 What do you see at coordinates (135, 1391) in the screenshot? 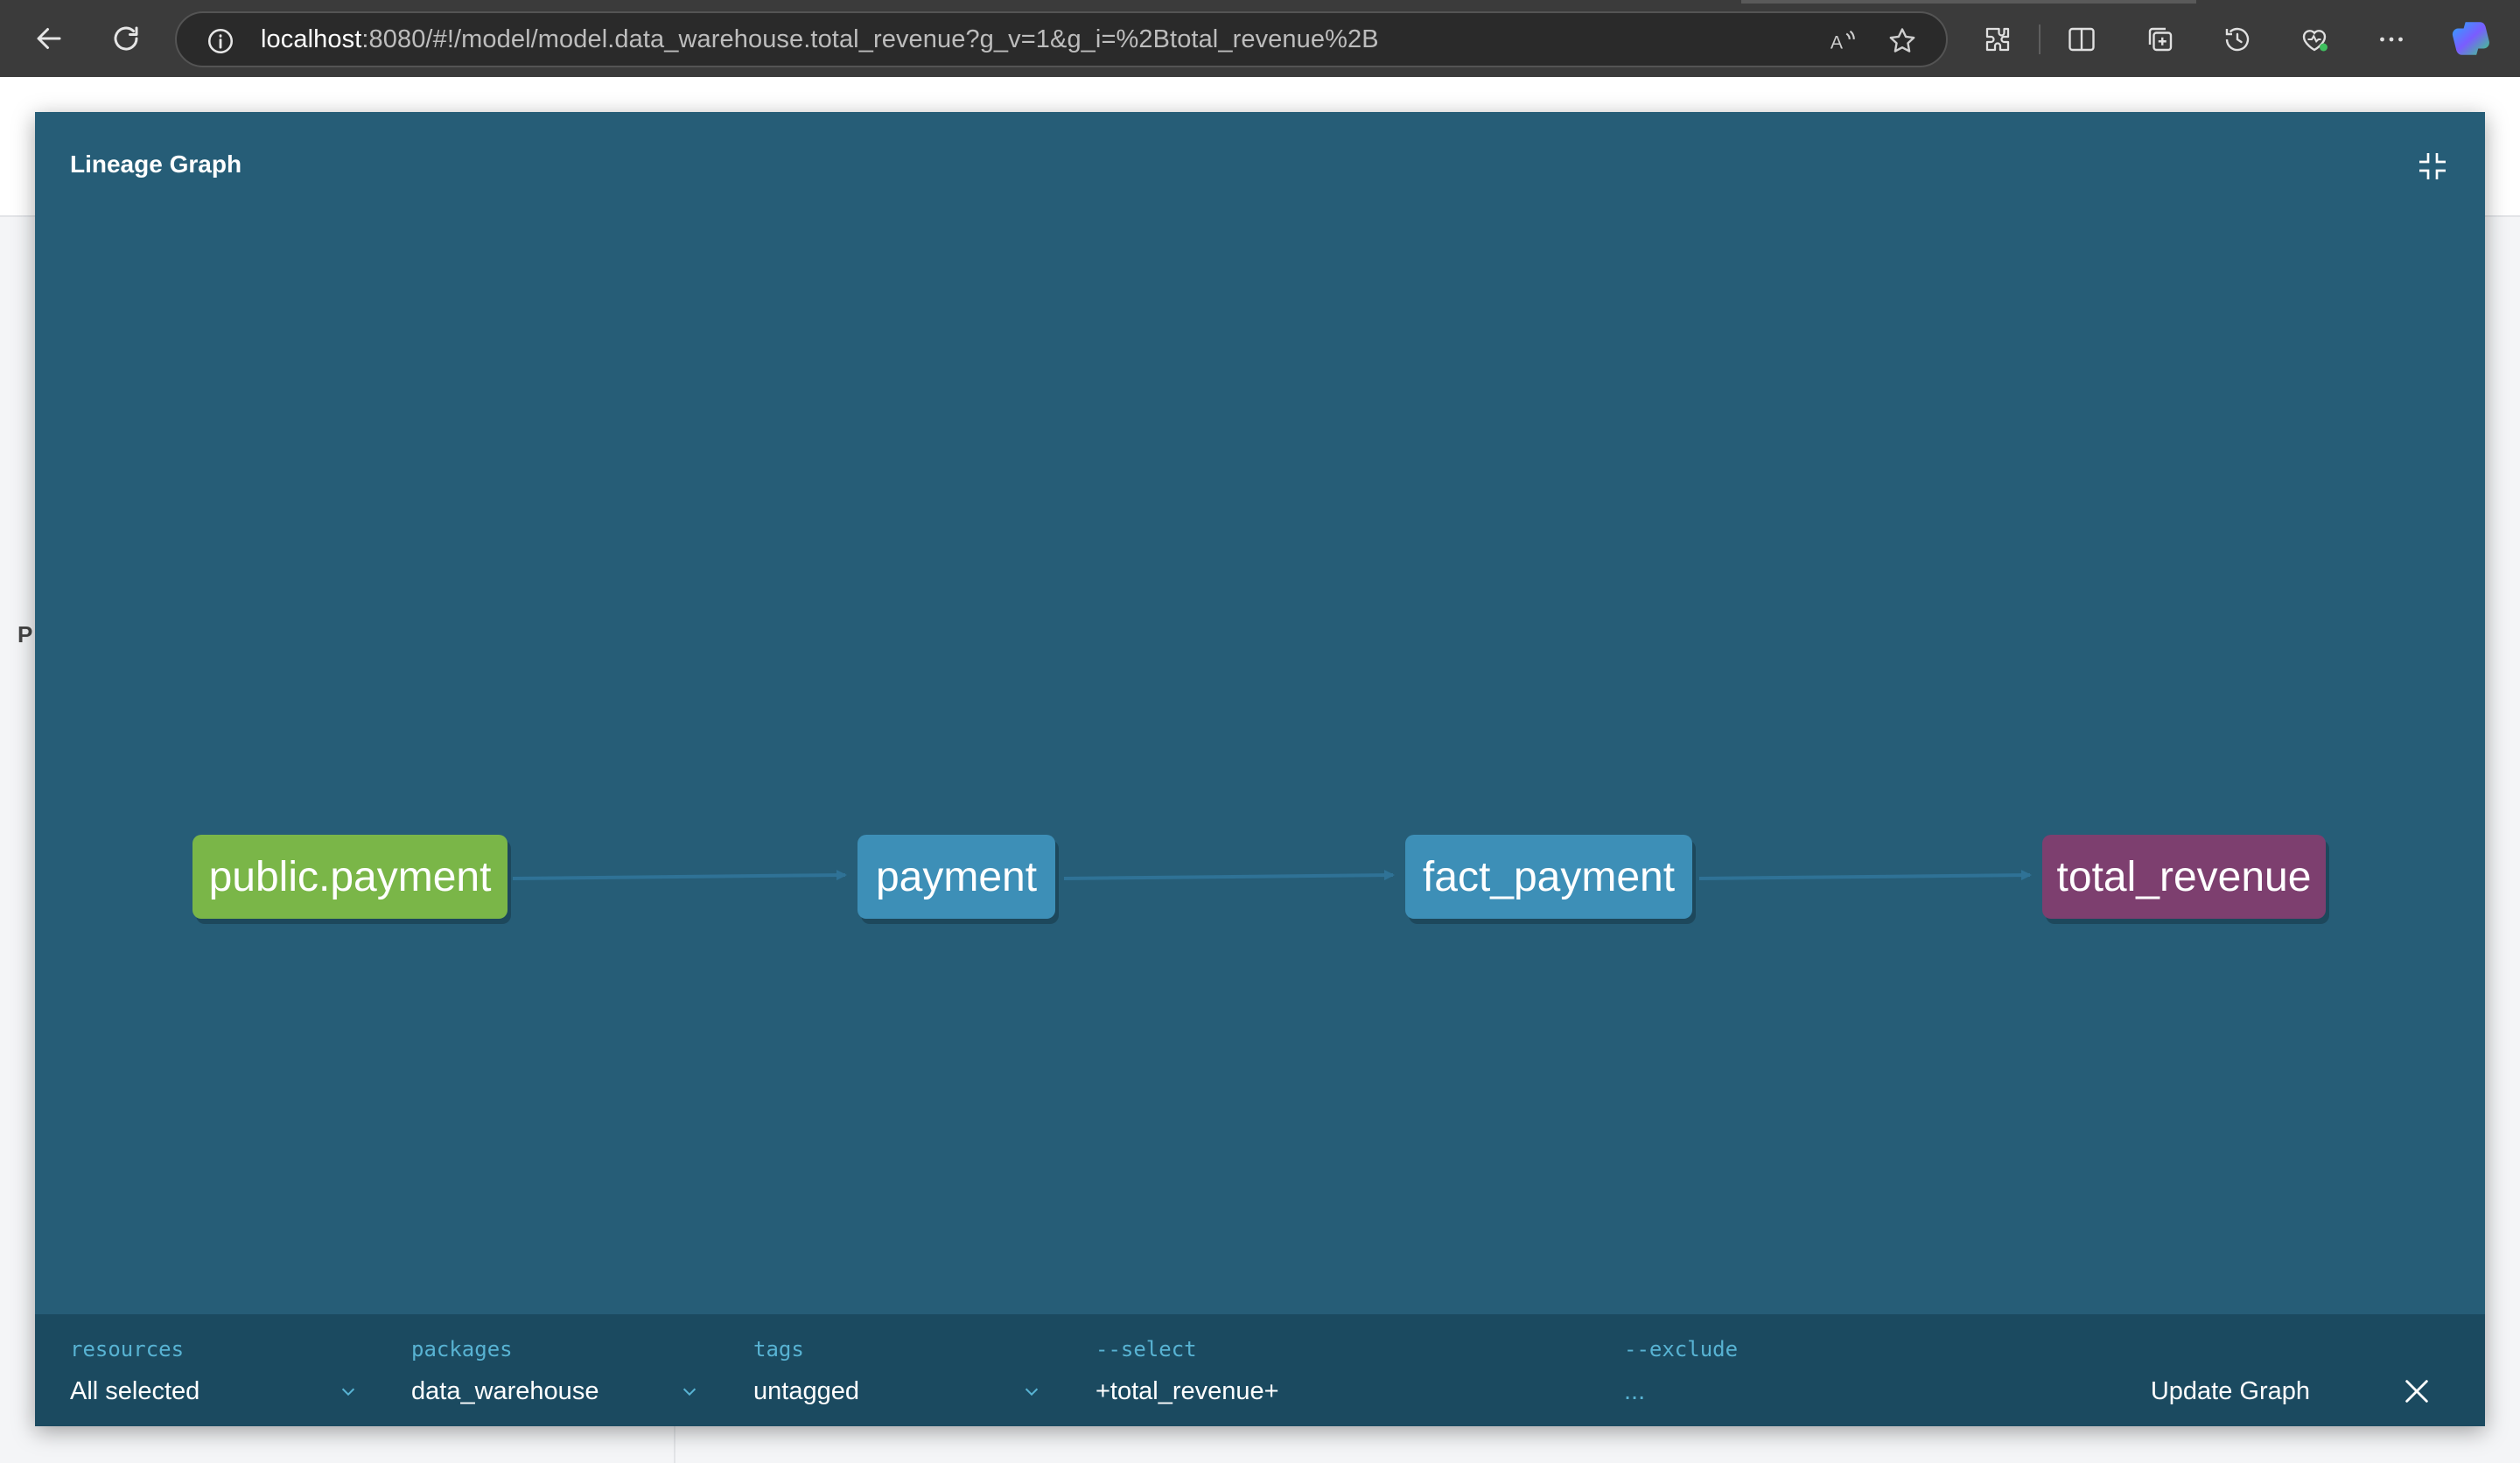
I see `resources-value: All selected` at bounding box center [135, 1391].